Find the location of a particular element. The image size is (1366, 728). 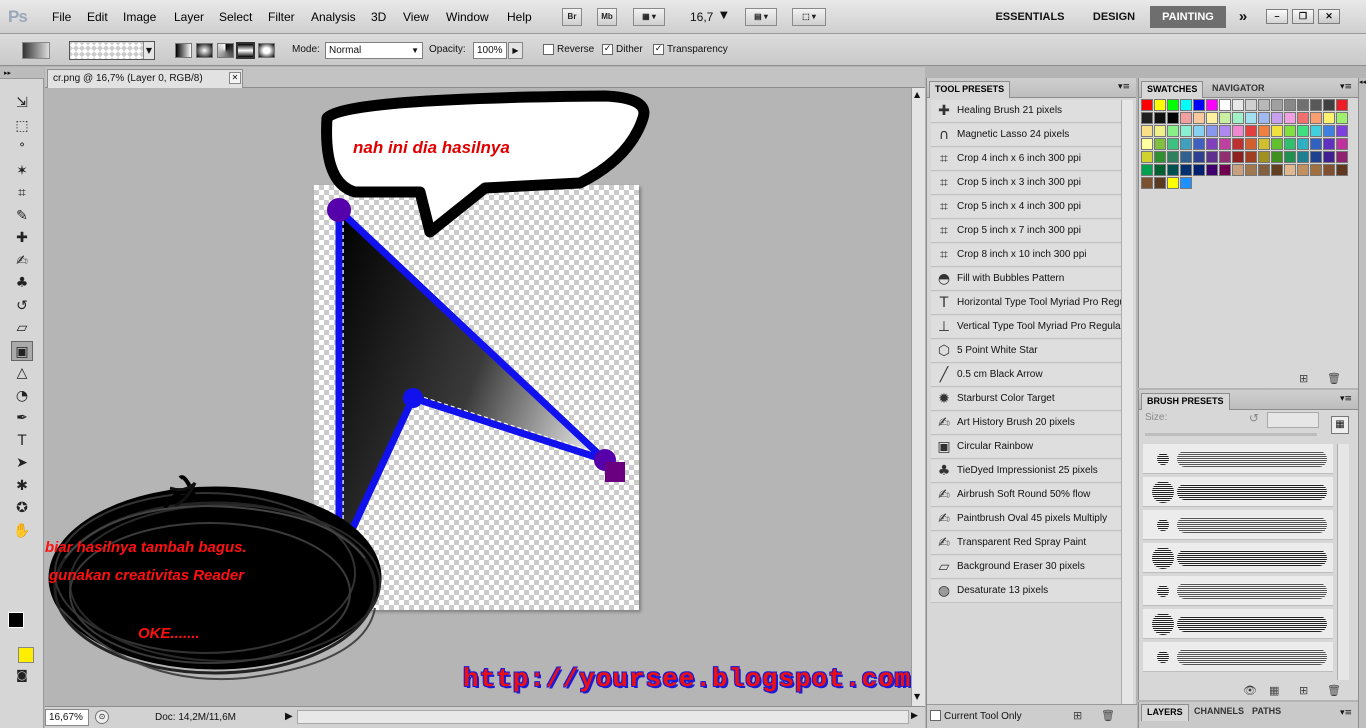

tab-swatches: SWATCHES is located at coordinates (1172, 89).